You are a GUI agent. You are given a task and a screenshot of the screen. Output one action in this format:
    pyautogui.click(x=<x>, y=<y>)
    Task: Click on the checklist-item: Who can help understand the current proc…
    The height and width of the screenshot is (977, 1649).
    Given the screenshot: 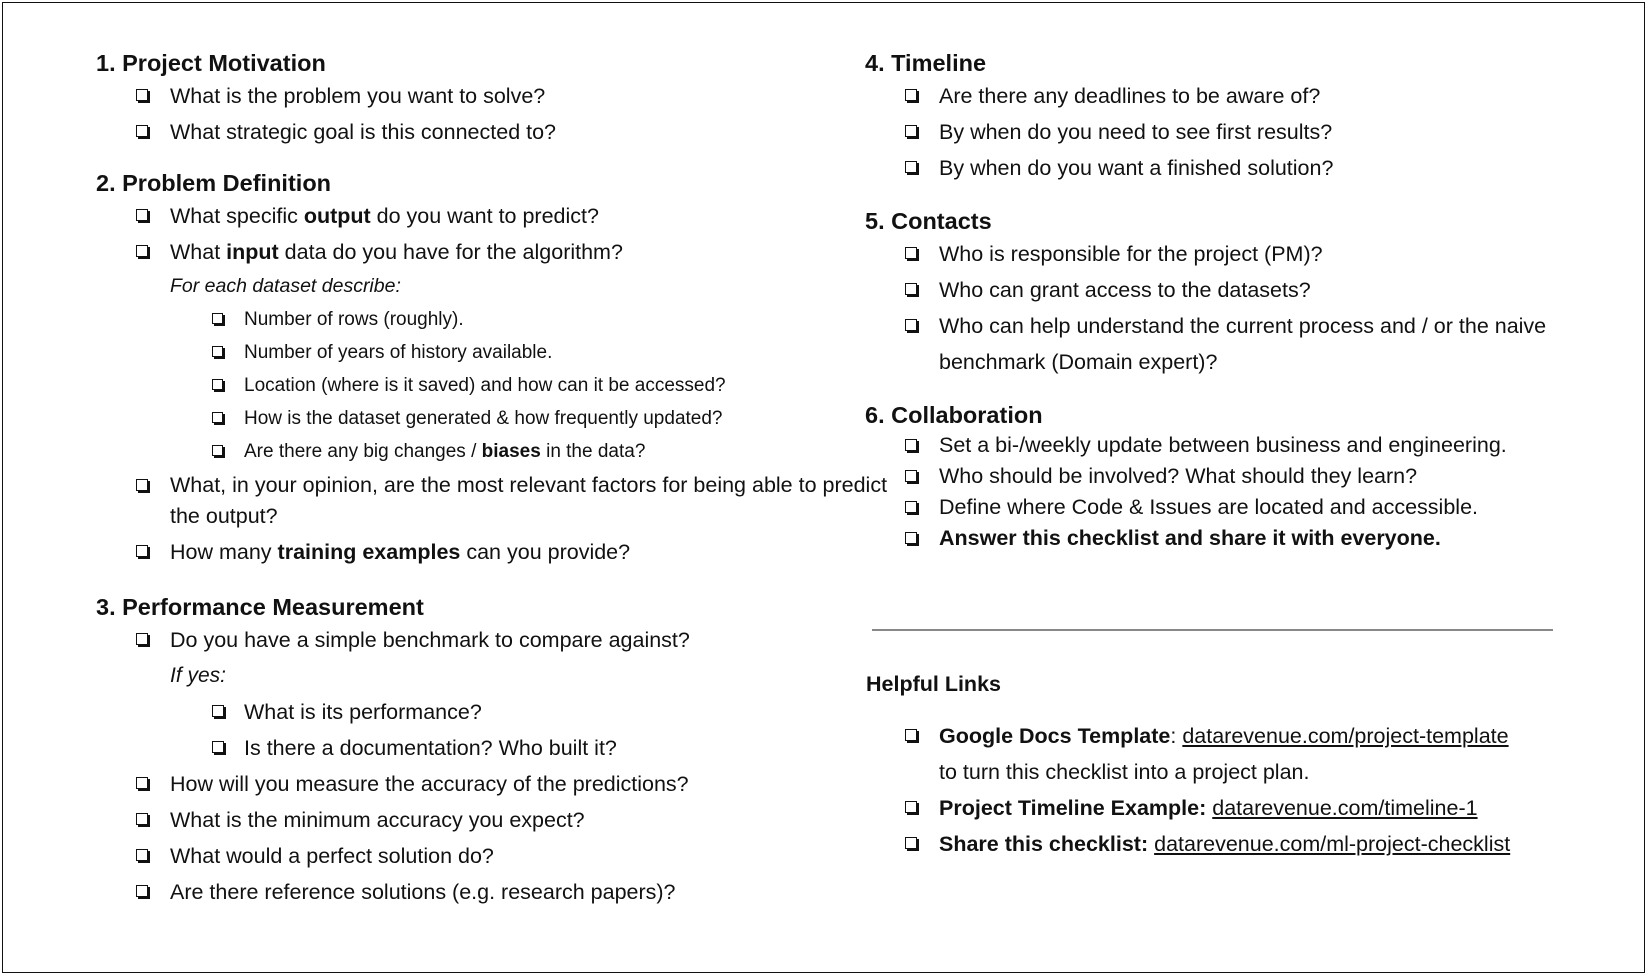 What is the action you would take?
    pyautogui.click(x=1242, y=344)
    